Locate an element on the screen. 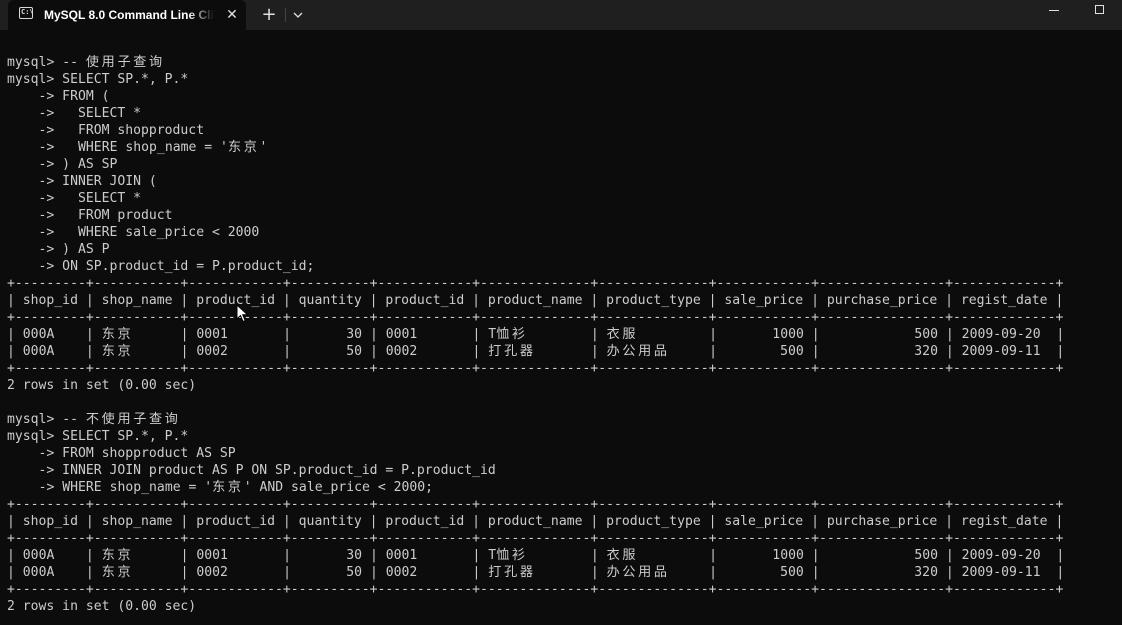 This screenshot has height=625, width=1122. terminal-line: -> ) AS SP is located at coordinates (62, 164).